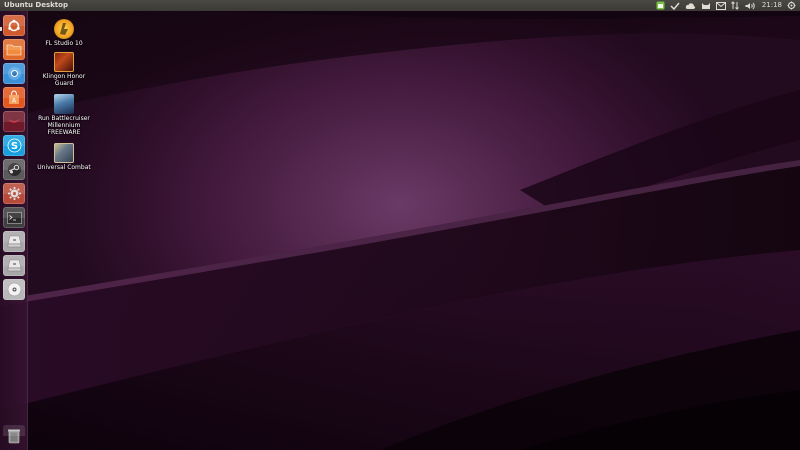  Describe the element at coordinates (735, 5) in the screenshot. I see `indicator-network-icon` at that location.